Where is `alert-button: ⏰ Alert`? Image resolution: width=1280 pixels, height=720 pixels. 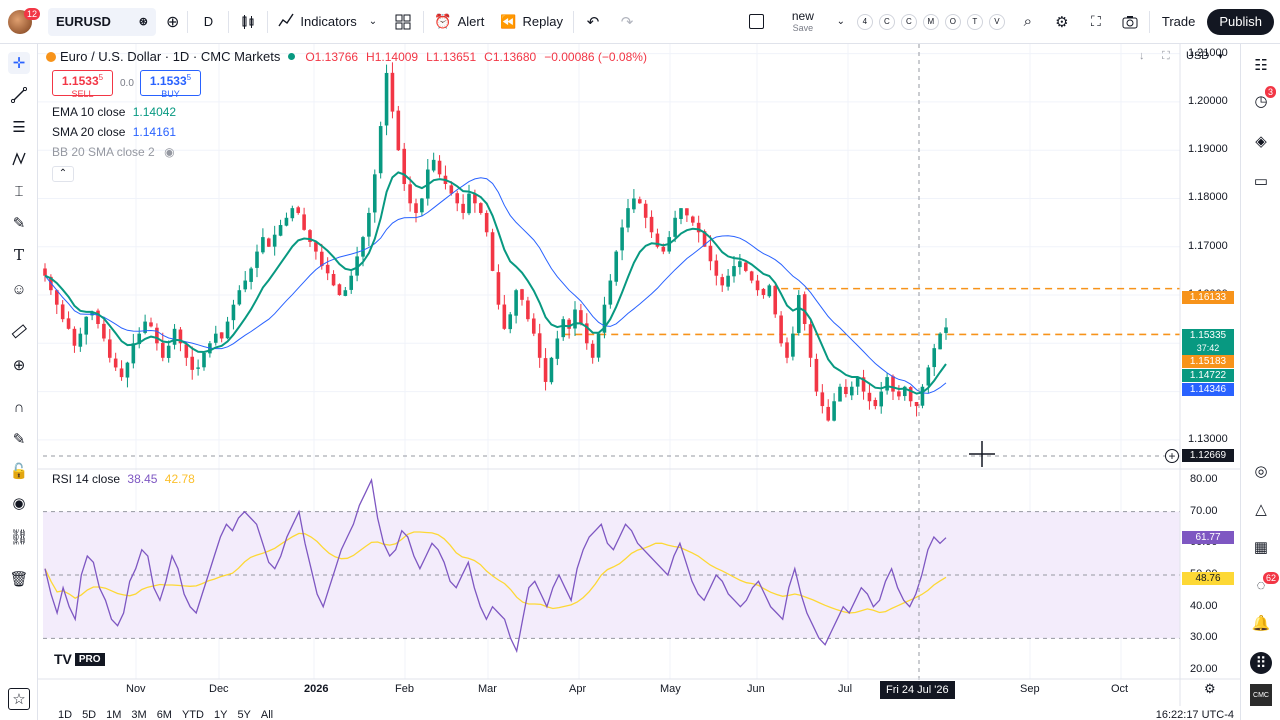
alert-button: ⏰ Alert is located at coordinates (459, 22).